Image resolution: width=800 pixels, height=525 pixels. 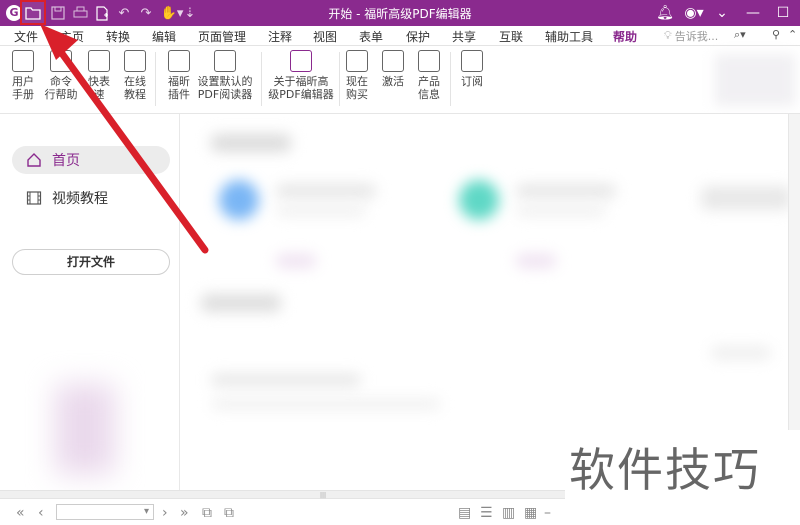 I want to click on about-button: 关于福昕高 级PDF编辑器, so click(x=301, y=75).